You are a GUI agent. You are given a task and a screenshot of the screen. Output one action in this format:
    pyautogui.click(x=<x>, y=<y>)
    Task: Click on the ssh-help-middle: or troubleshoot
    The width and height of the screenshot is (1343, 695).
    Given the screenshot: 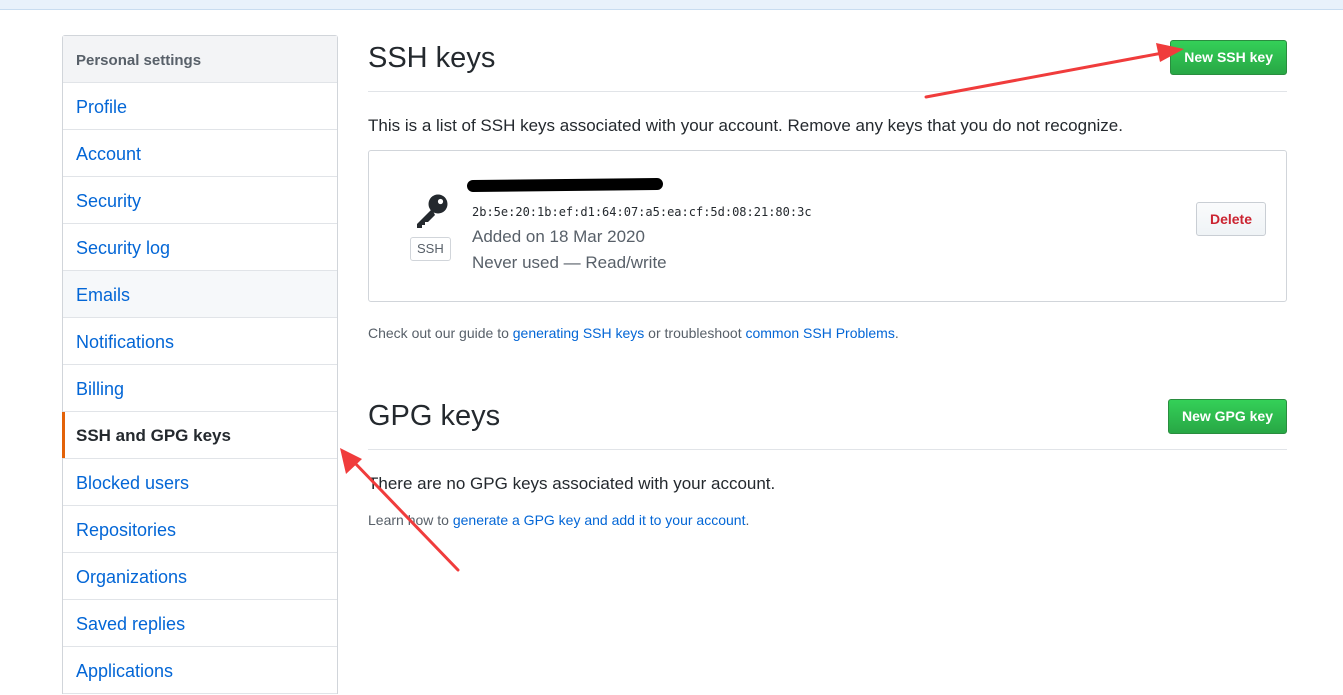 What is the action you would take?
    pyautogui.click(x=695, y=333)
    